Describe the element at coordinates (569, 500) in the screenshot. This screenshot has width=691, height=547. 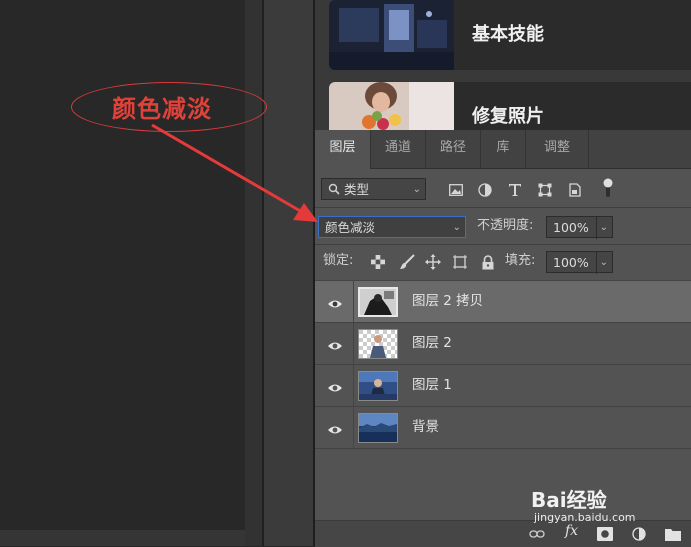
I see `watermark-logo: Bai经验` at that location.